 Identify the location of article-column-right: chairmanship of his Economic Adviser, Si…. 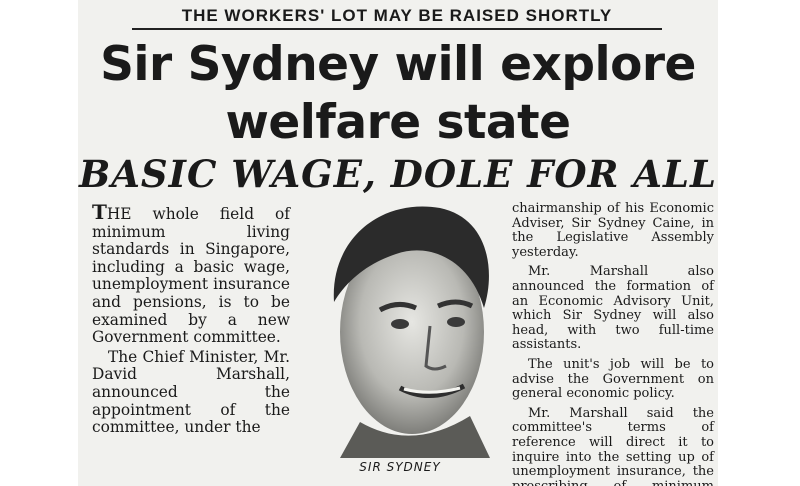
(613, 343).